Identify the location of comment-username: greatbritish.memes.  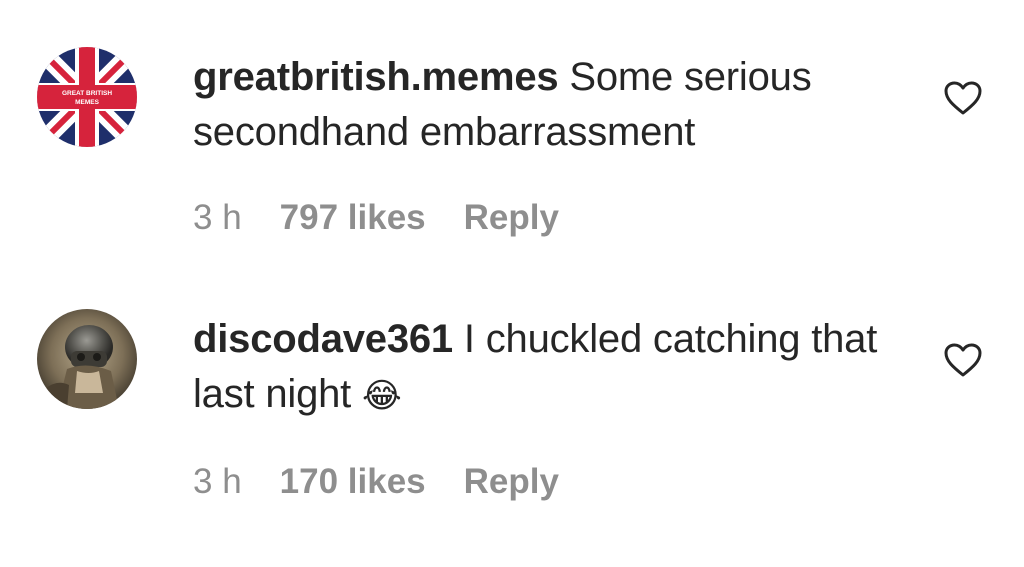
(376, 77).